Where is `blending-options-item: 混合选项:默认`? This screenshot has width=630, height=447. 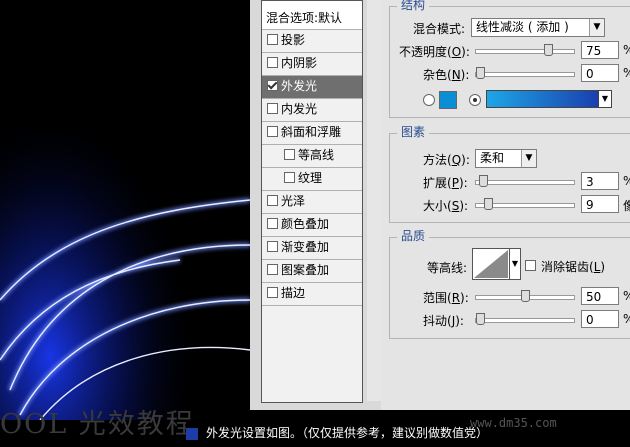
blending-options-item: 混合选项:默认 is located at coordinates (312, 15).